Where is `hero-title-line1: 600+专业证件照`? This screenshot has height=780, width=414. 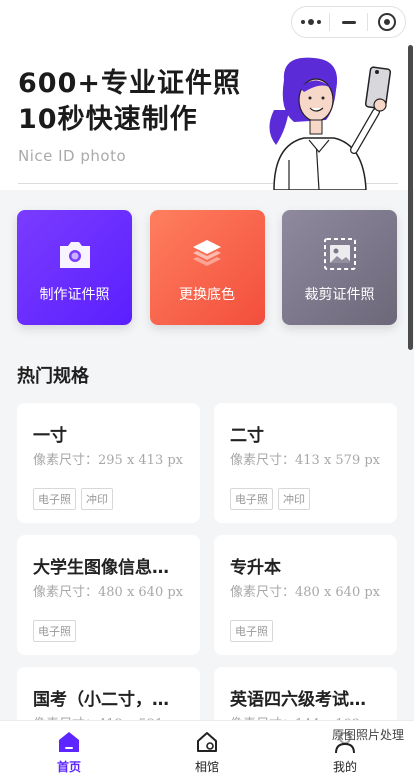
hero-title-line1: 600+专业证件照 is located at coordinates (129, 83).